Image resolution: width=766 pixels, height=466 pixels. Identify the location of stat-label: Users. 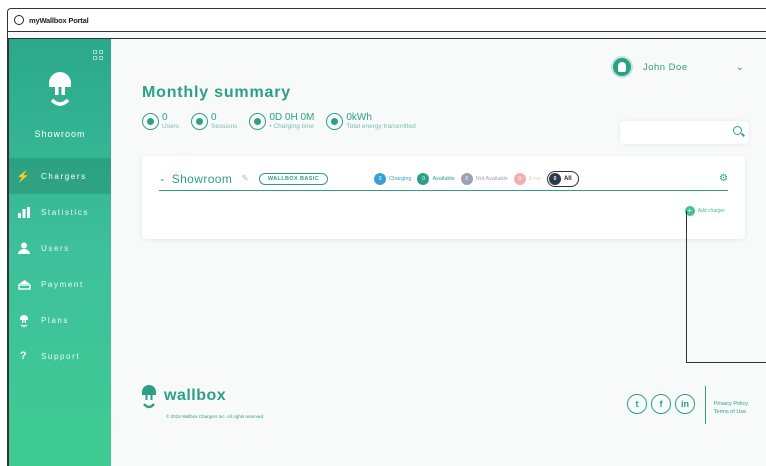
(170, 126).